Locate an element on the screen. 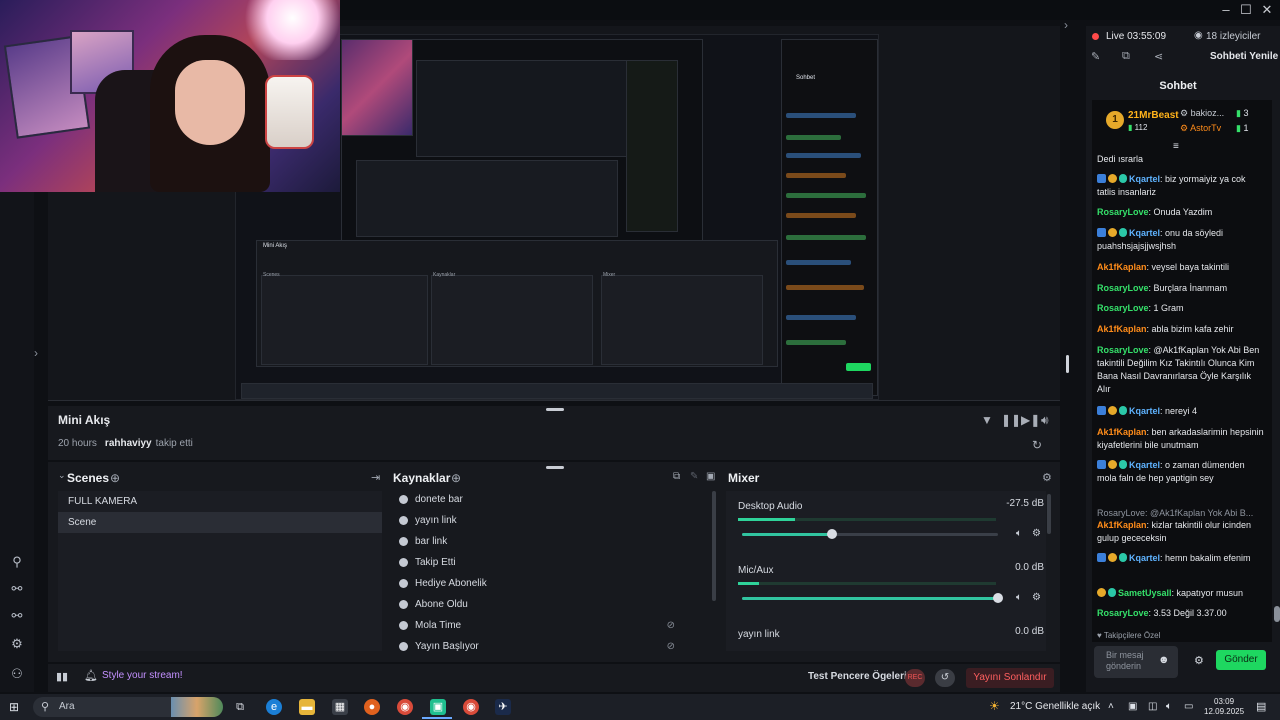 This screenshot has width=1280, height=720. mixer-settings-icon: ⚙ is located at coordinates (1047, 477).